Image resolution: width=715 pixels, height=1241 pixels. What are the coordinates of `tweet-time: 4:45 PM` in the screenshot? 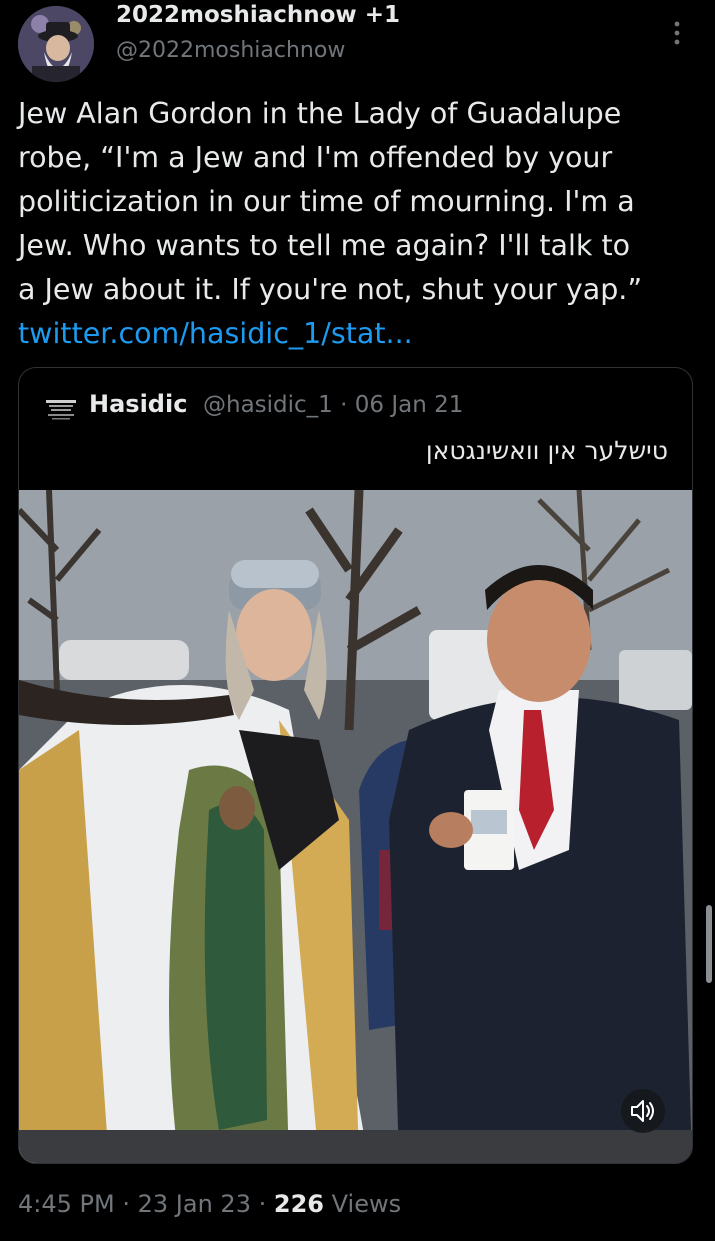 It's located at (66, 1204).